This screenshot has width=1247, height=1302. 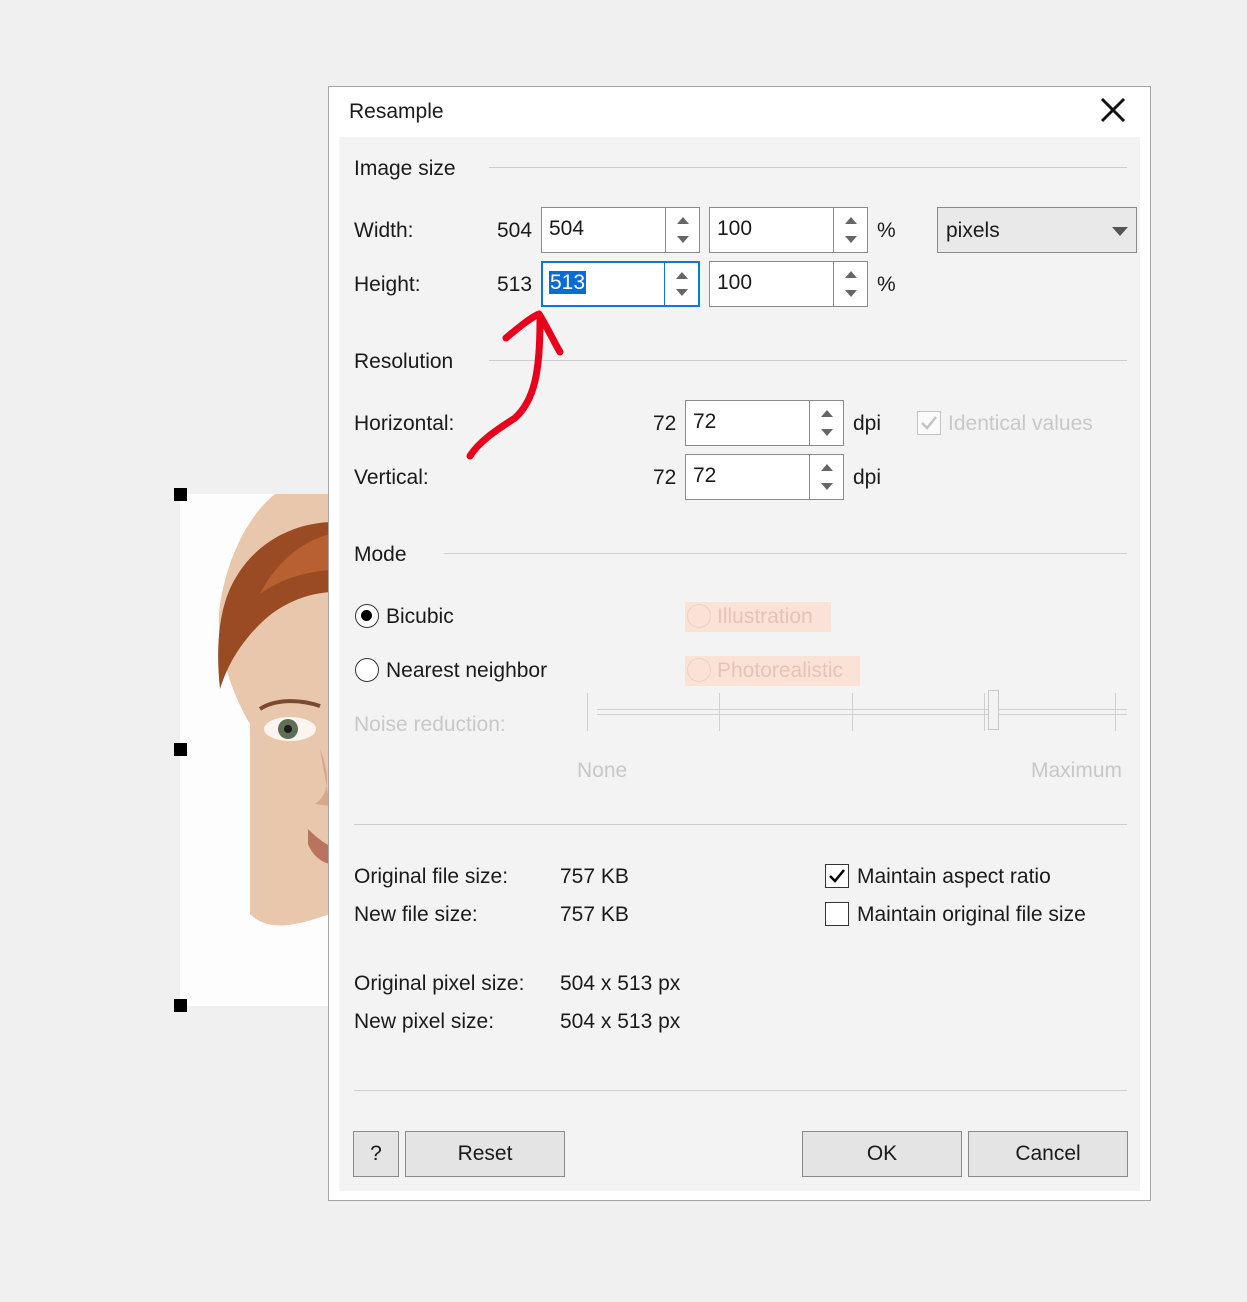 What do you see at coordinates (886, 284) in the screenshot?
I see `height-percent-sign: %` at bounding box center [886, 284].